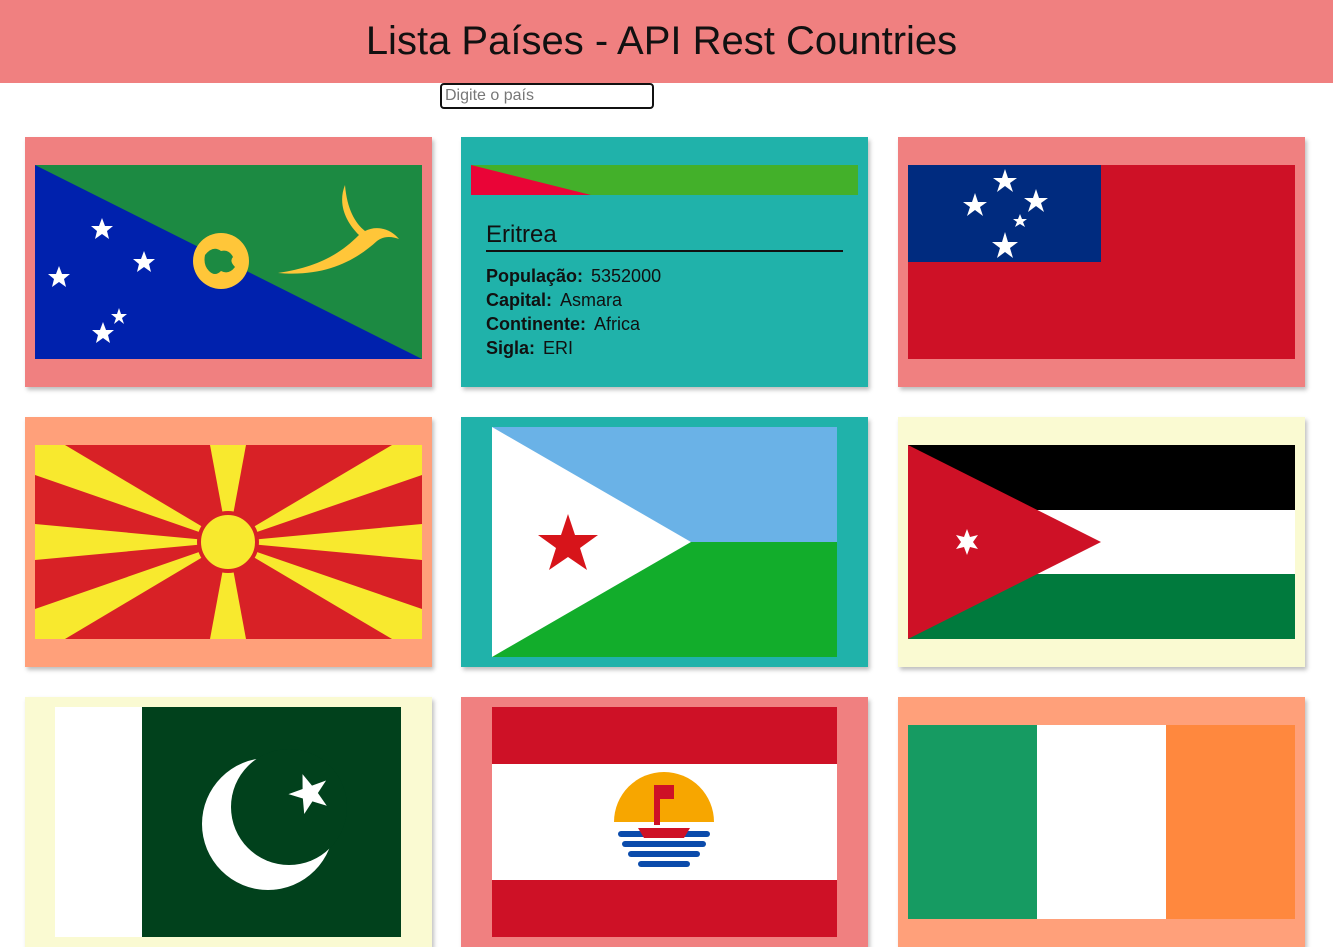 This screenshot has width=1333, height=947. I want to click on code-row: Sigla: ERI, so click(664, 348).